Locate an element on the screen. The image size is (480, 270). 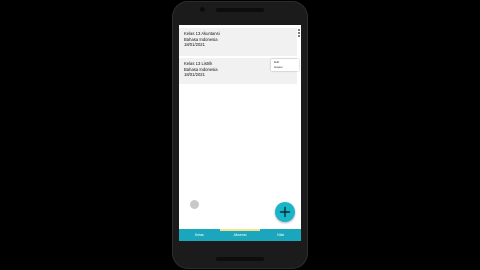
nav-item-nilai: Nilai is located at coordinates (280, 235).